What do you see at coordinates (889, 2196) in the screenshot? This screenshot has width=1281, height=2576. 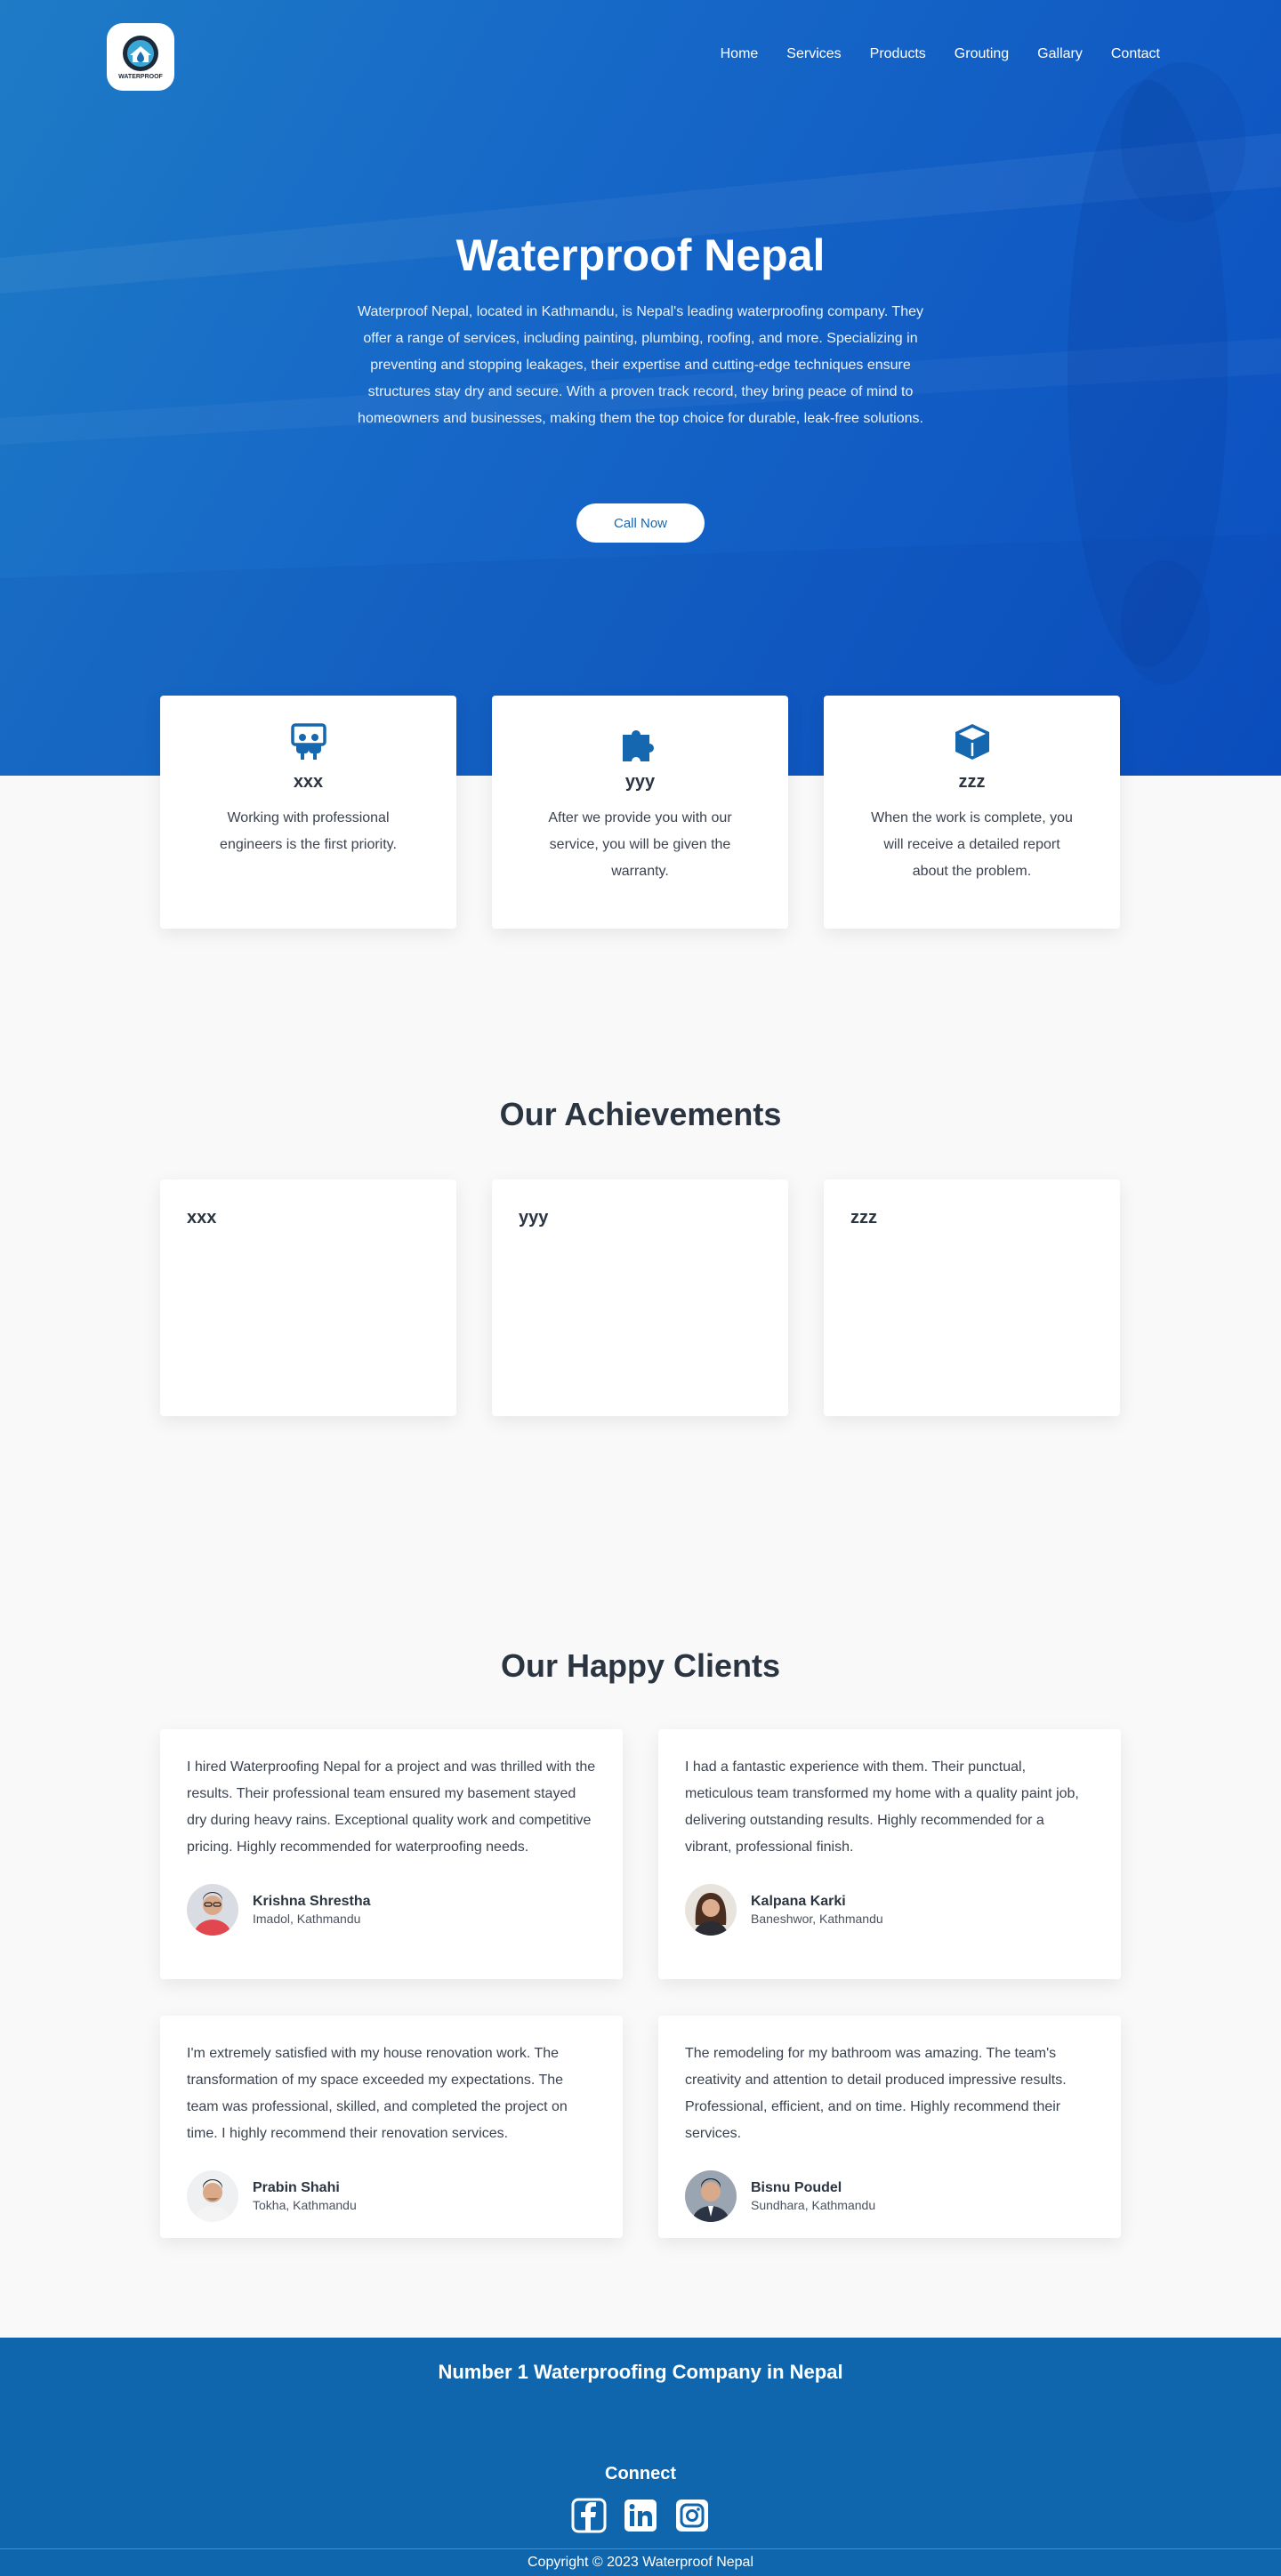 I see `testimonial-author: Bisnu Poudel Sundhara, Kathmandu` at bounding box center [889, 2196].